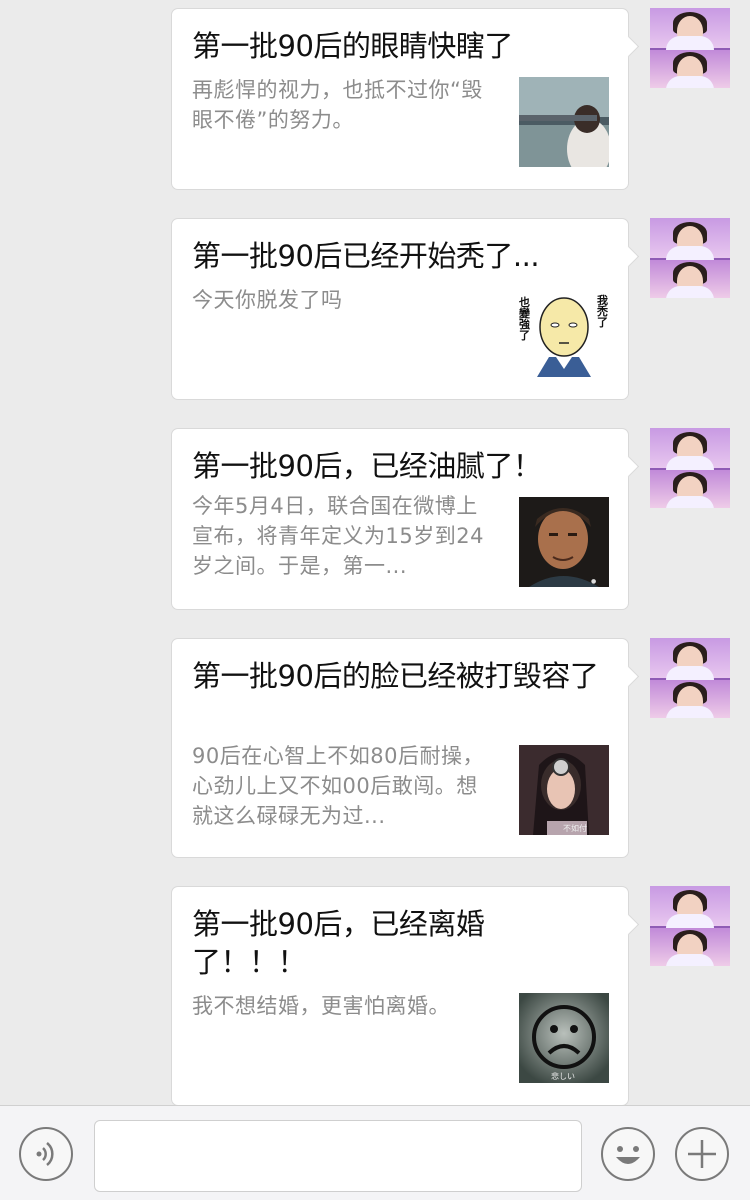  I want to click on article-description: 我不想结婚，更害怕离婚。, so click(321, 1006).